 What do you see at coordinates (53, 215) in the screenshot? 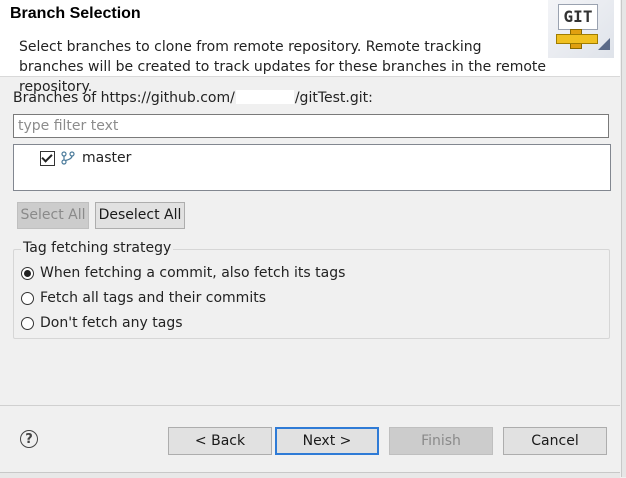
I see `select-all-button: Select All` at bounding box center [53, 215].